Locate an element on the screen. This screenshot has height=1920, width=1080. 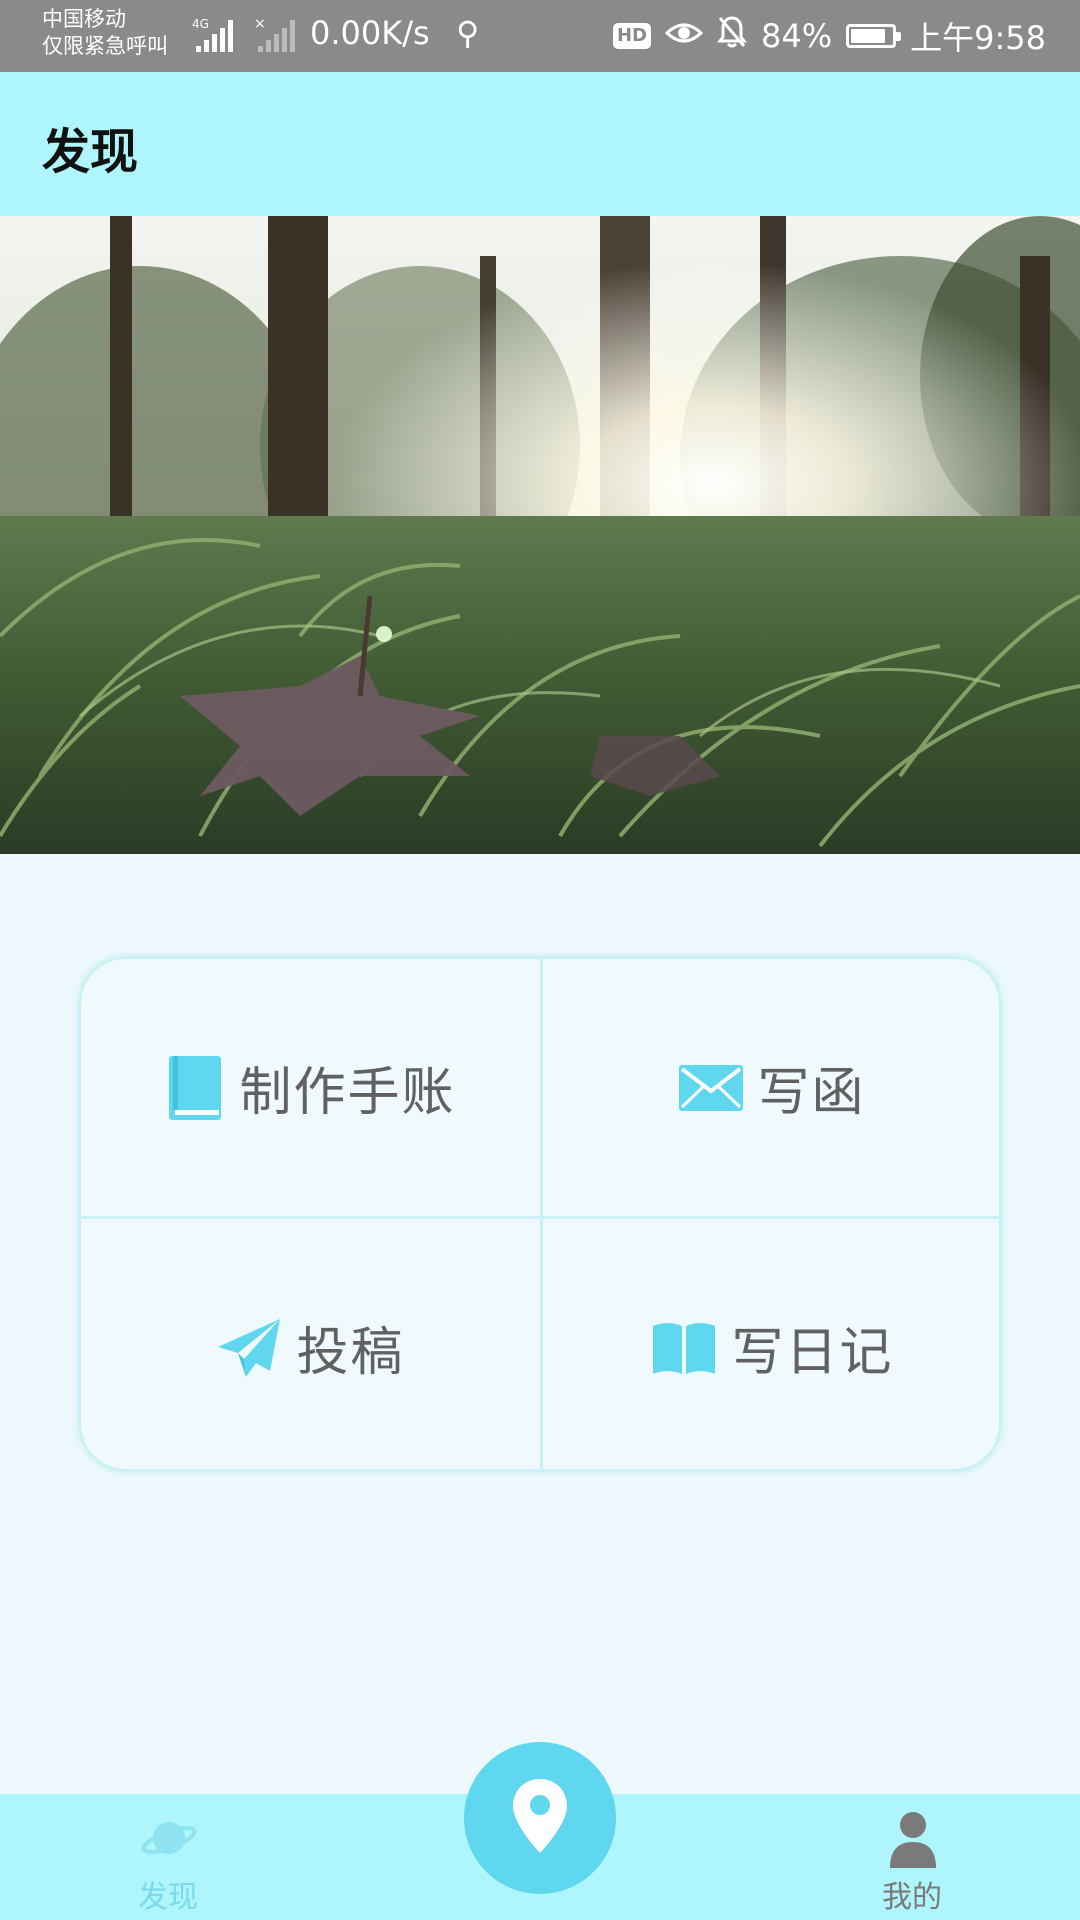
app-bar: 发现 is located at coordinates (540, 144).